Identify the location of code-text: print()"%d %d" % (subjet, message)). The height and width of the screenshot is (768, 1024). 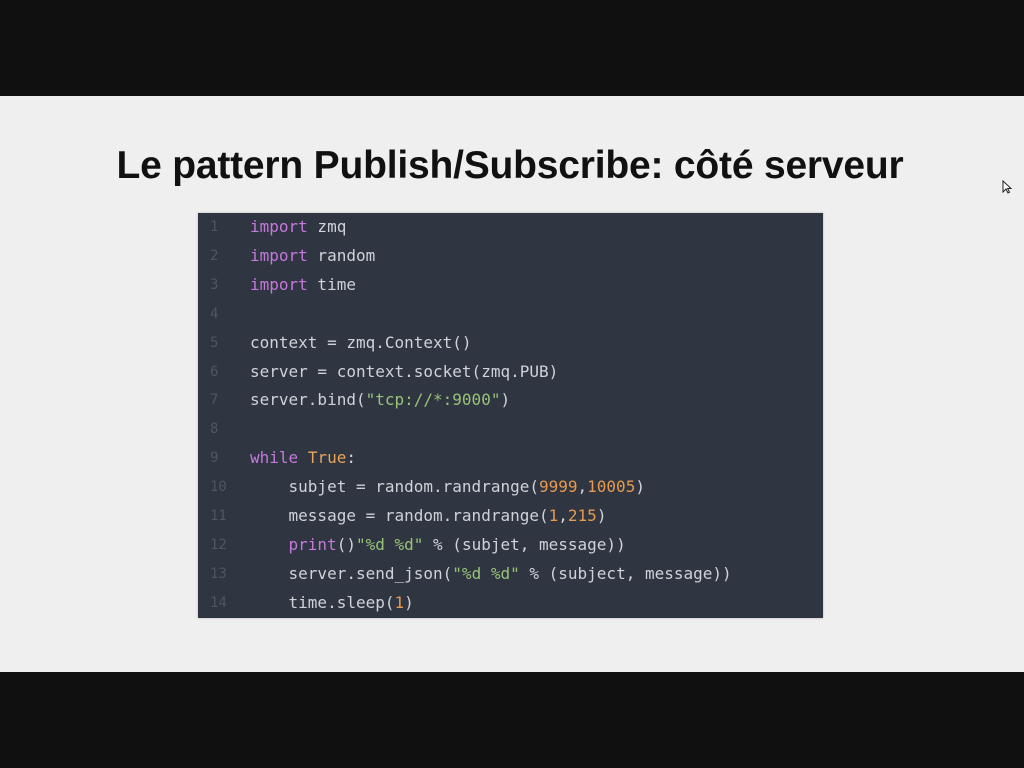
(438, 545).